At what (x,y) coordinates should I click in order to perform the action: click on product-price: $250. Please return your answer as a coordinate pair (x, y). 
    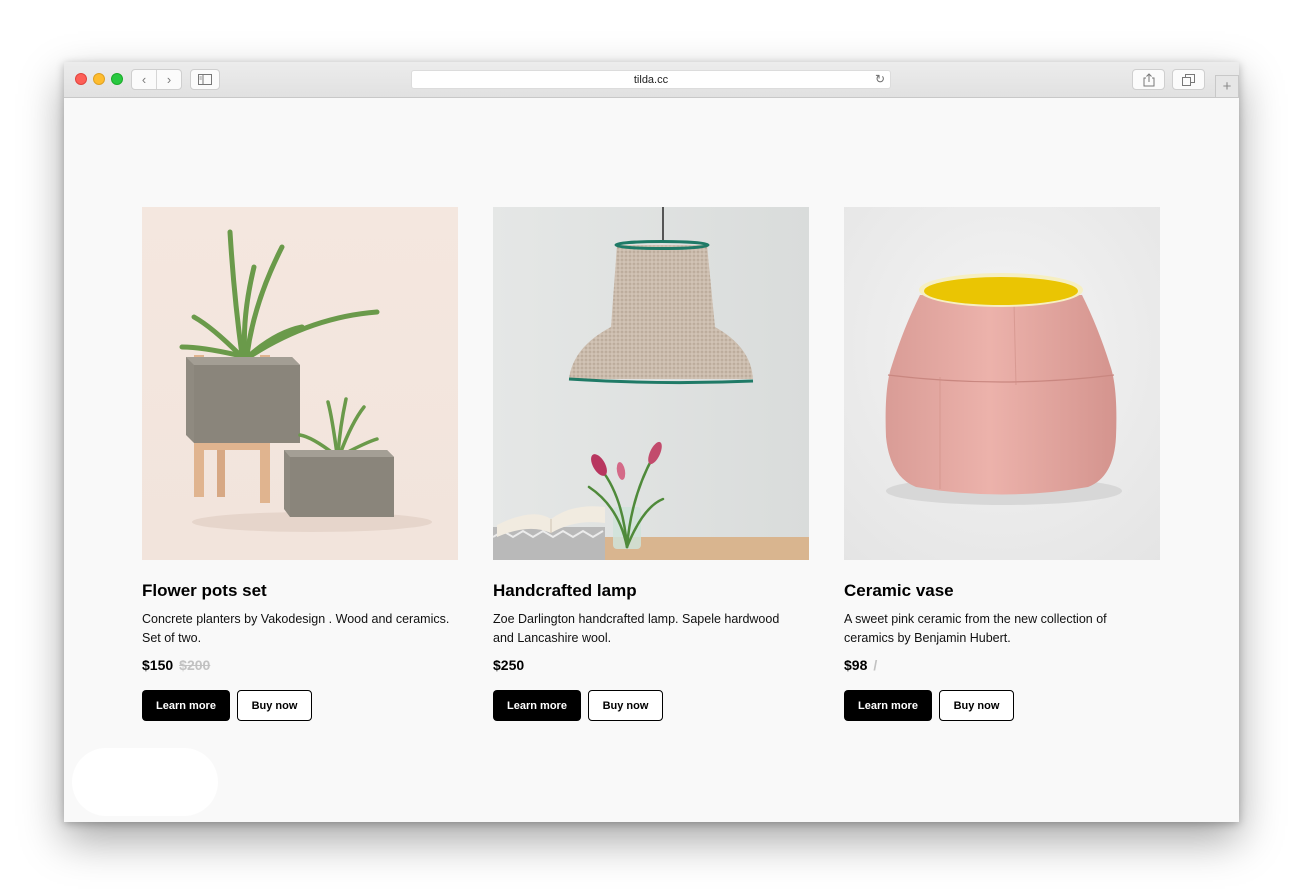
    Looking at the image, I should click on (509, 665).